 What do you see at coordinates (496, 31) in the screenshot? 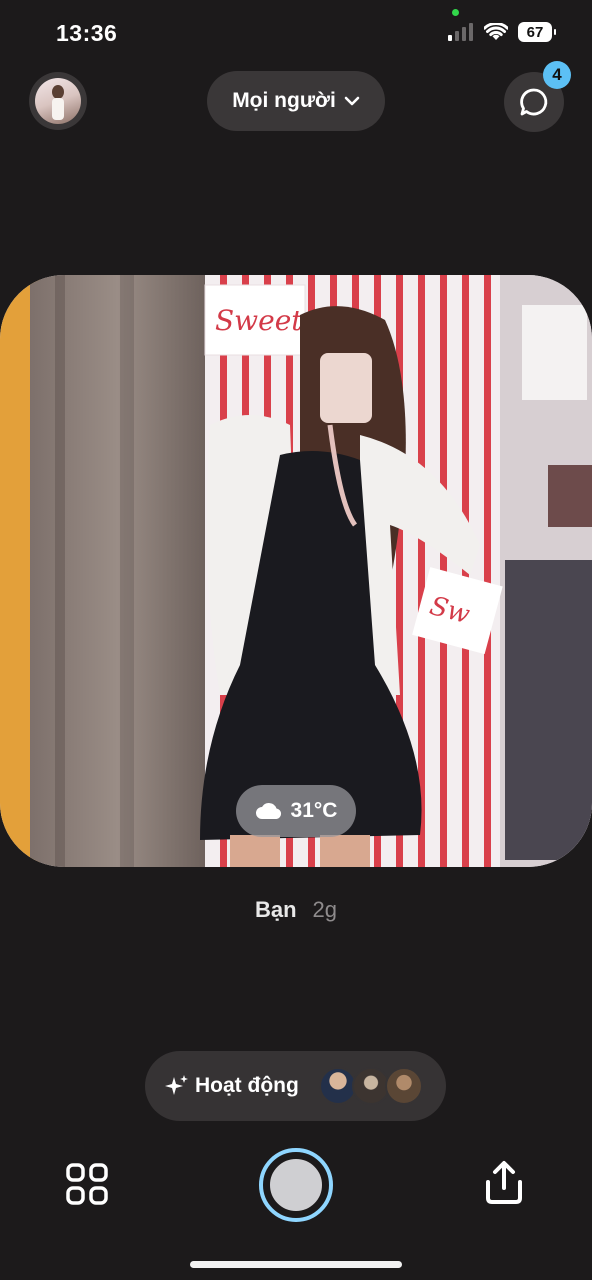
I see `wifi-icon` at bounding box center [496, 31].